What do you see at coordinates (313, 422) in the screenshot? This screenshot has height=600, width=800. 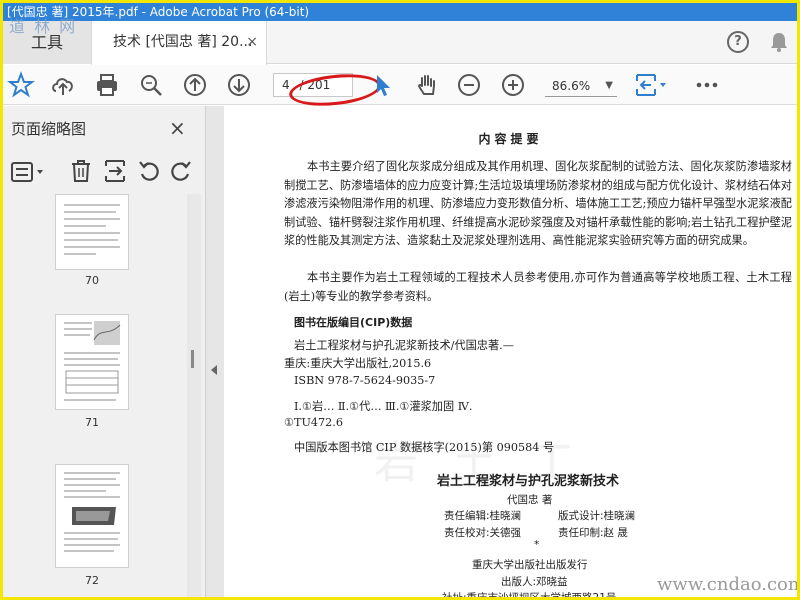 I see `cip-line: ①TU472.6` at bounding box center [313, 422].